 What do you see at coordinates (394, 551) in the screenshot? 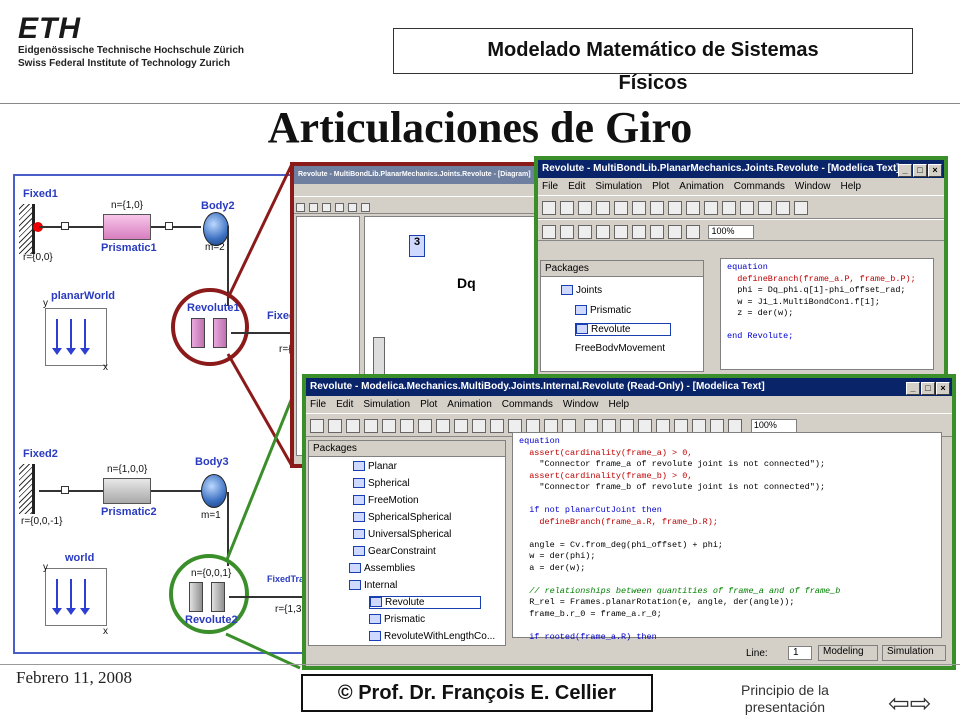
I see `tree-item-gearconstraint: GearConstraint` at bounding box center [394, 551].